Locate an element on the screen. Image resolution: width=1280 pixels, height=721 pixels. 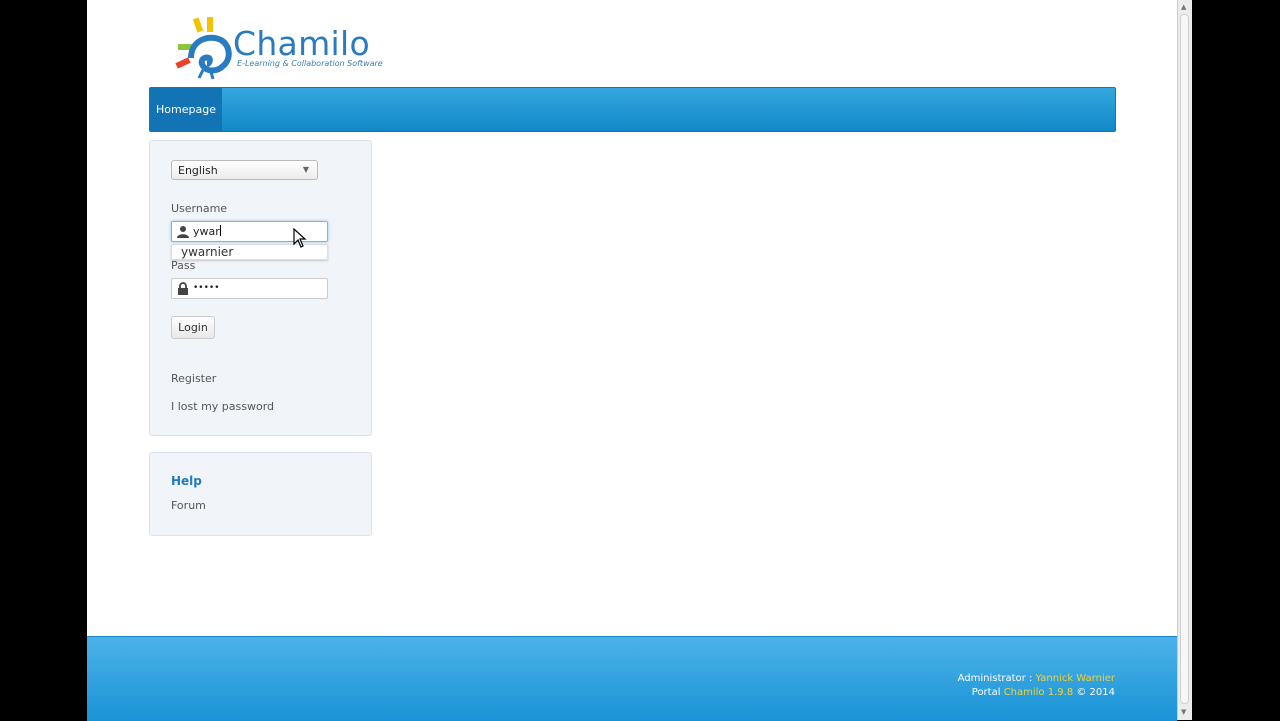
footer-portal-label: Portal is located at coordinates (987, 692).